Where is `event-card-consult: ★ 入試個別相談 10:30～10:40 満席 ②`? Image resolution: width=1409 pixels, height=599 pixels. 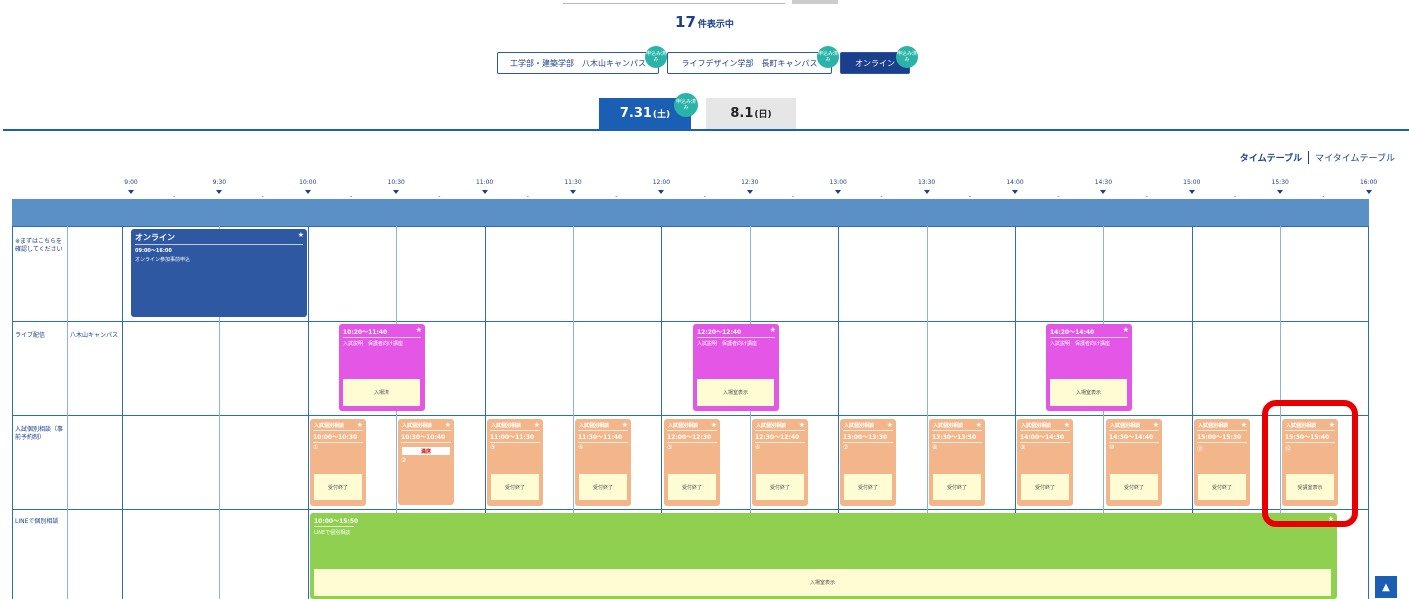 event-card-consult: ★ 入試個別相談 10:30～10:40 満席 ② is located at coordinates (426, 462).